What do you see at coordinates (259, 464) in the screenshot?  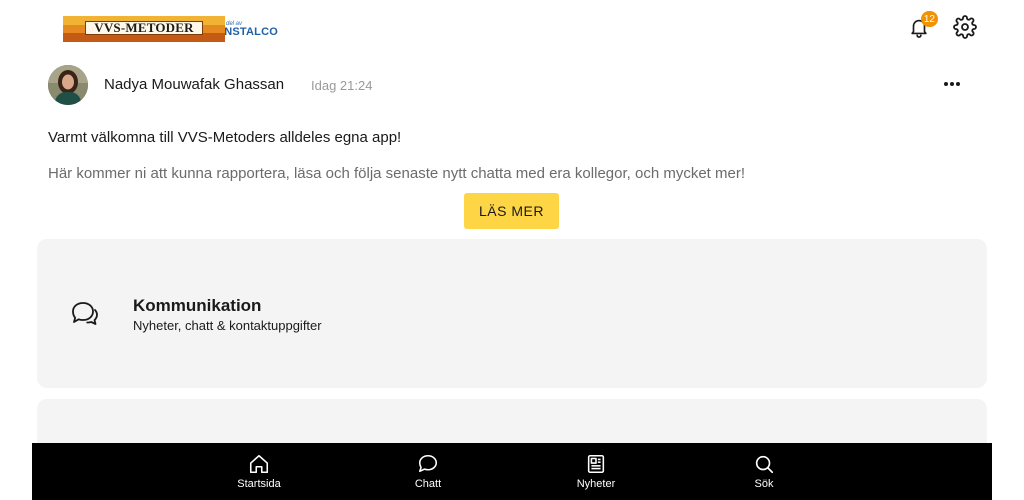 I see `home-icon` at bounding box center [259, 464].